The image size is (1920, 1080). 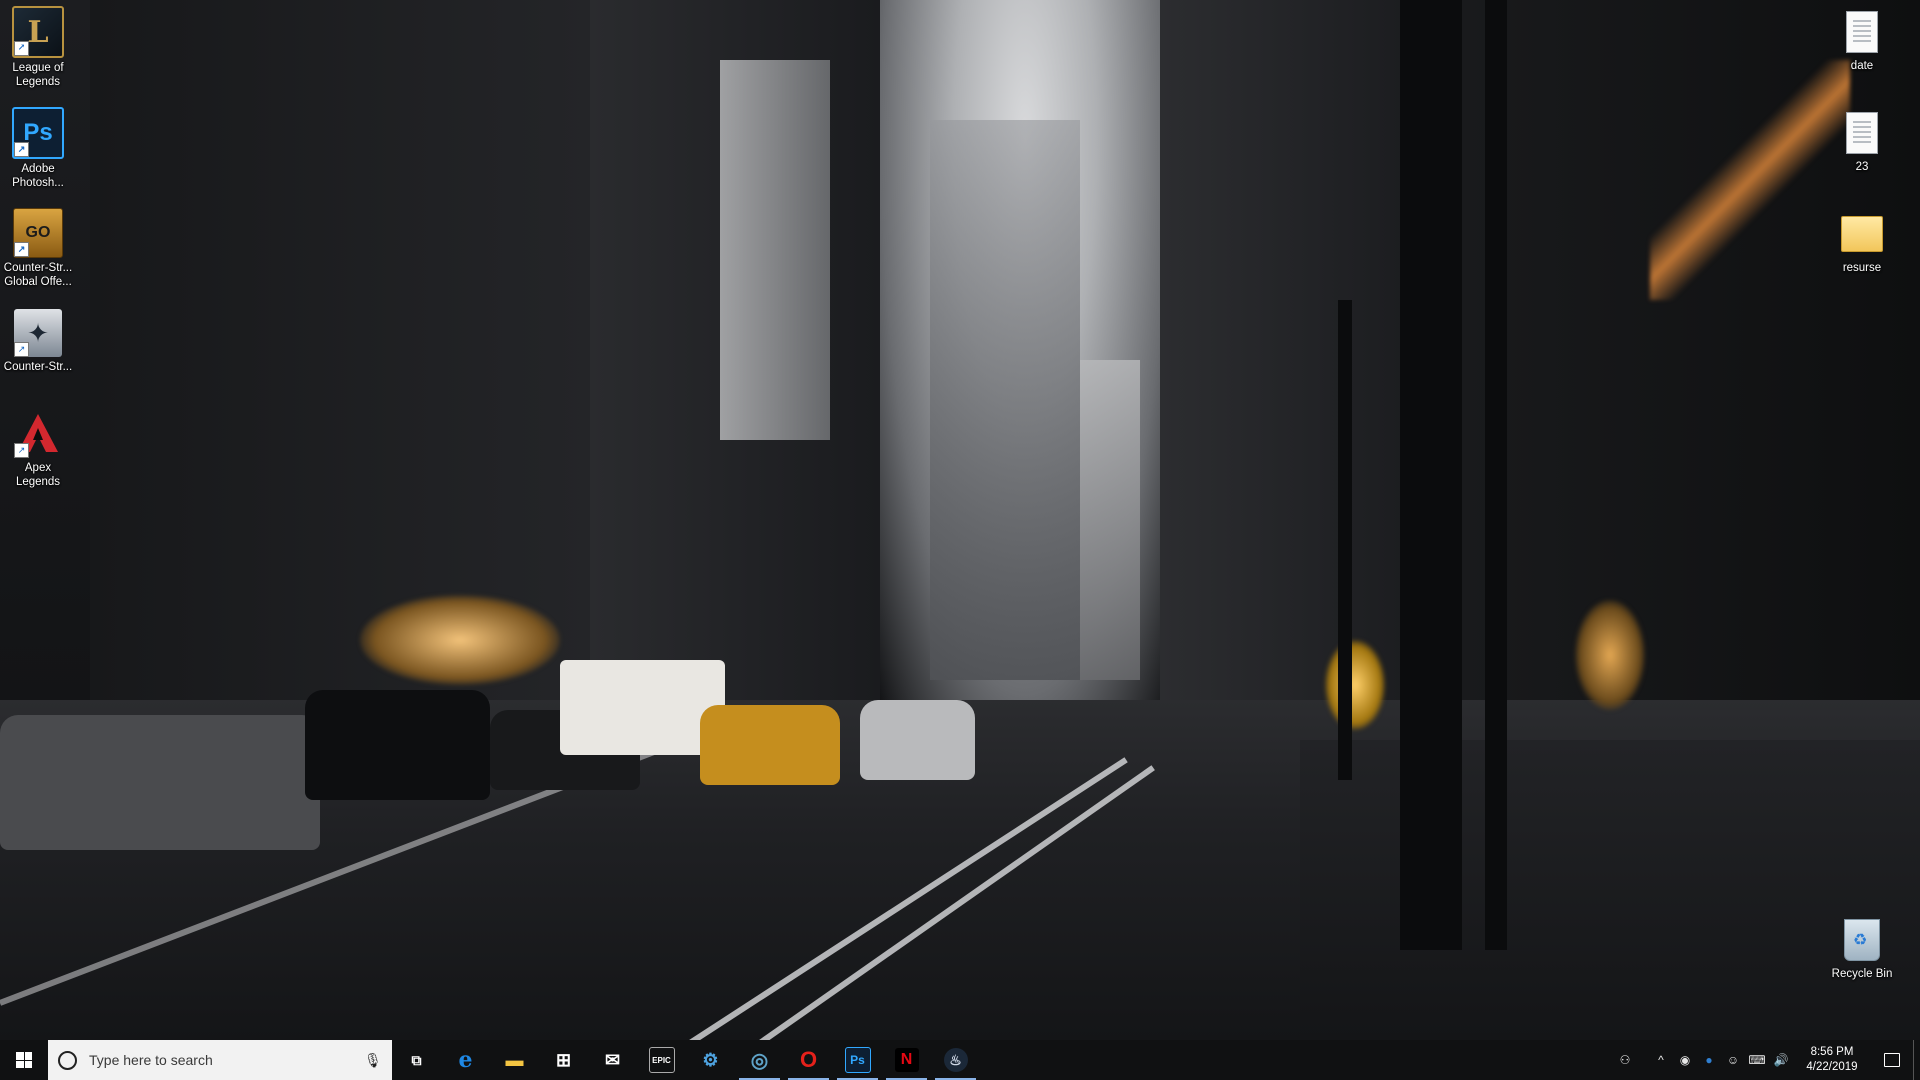 I want to click on action-center-button, so click(x=1892, y=1060).